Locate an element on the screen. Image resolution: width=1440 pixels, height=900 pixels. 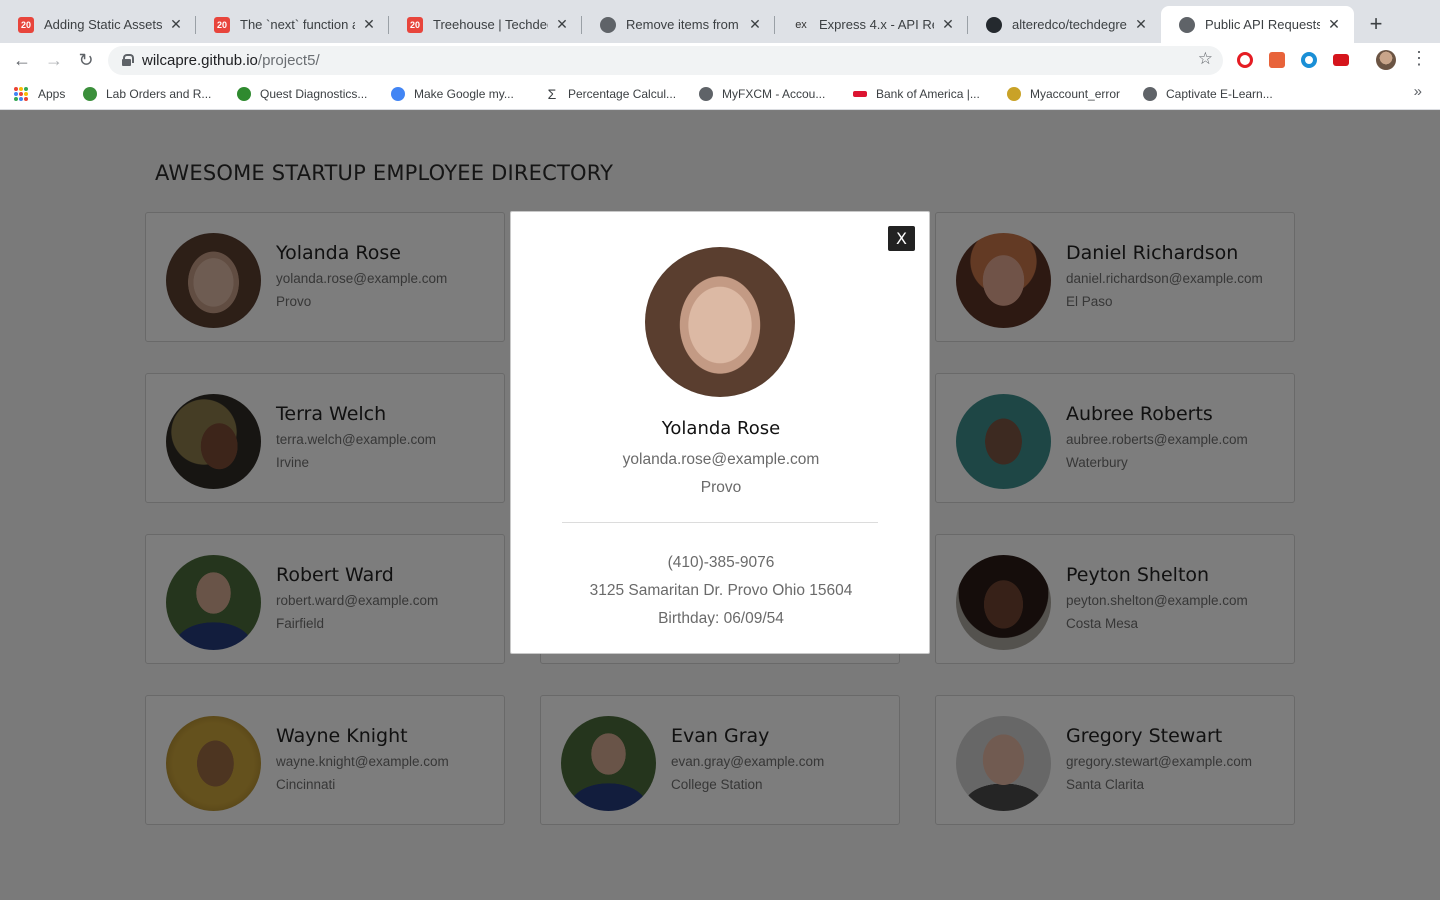
google-icon is located at coordinates (398, 94).